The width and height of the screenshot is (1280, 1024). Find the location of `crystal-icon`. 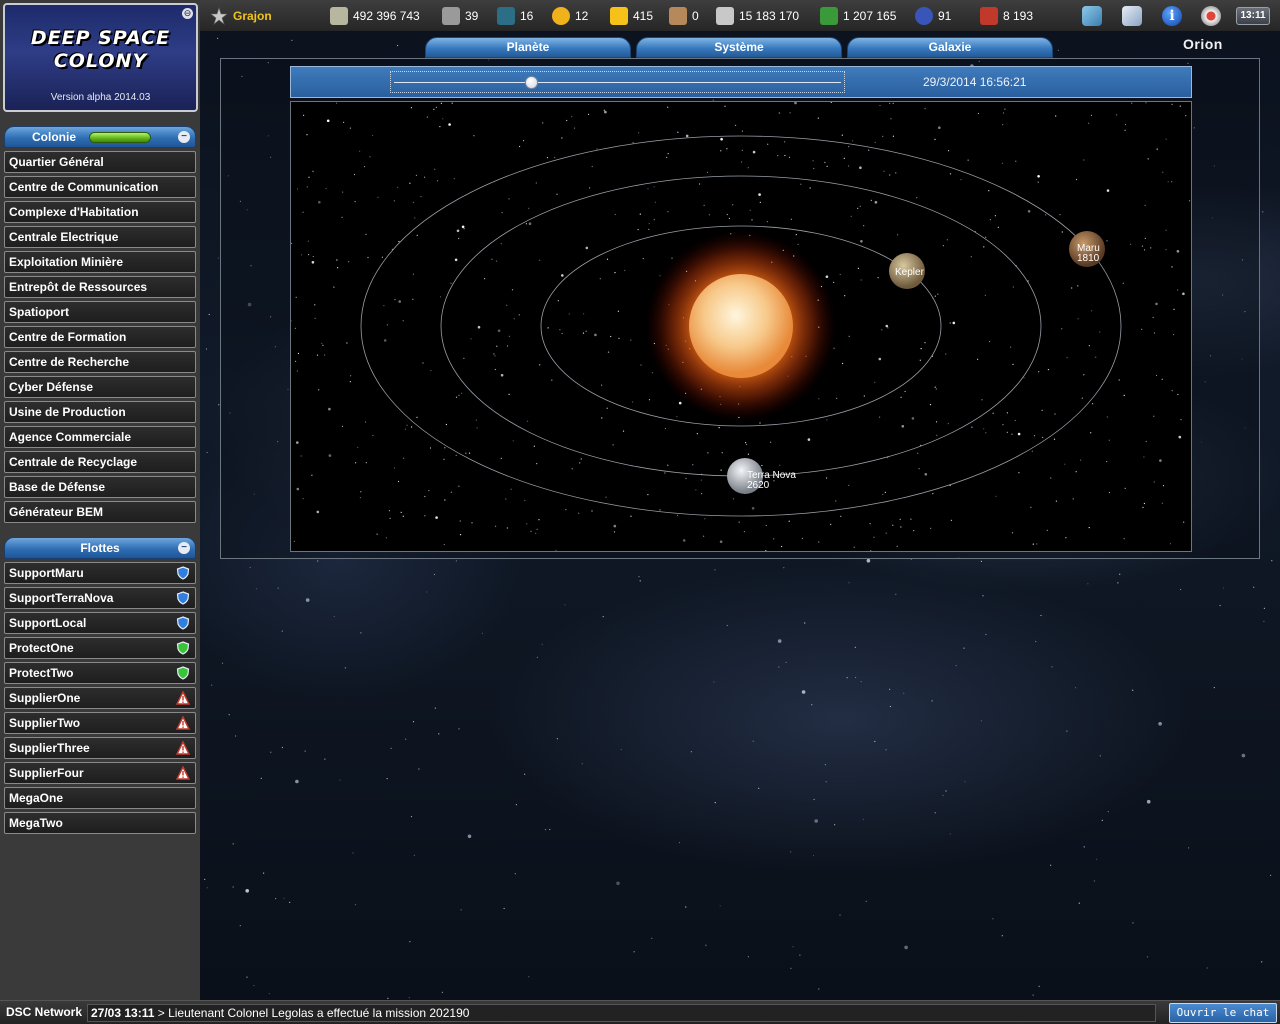

crystal-icon is located at coordinates (829, 16).